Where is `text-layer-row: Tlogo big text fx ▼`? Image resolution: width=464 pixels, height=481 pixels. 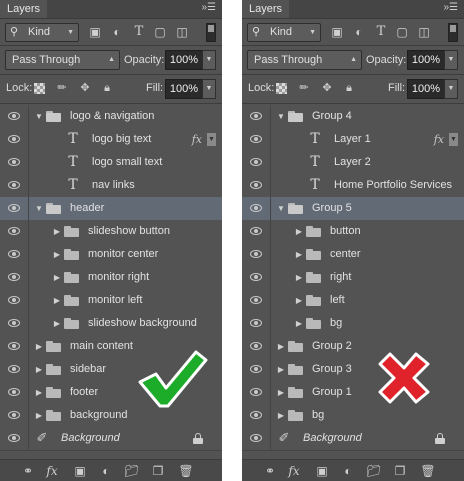
text-layer-row: Tlogo big text fx ▼ is located at coordinates (111, 140).